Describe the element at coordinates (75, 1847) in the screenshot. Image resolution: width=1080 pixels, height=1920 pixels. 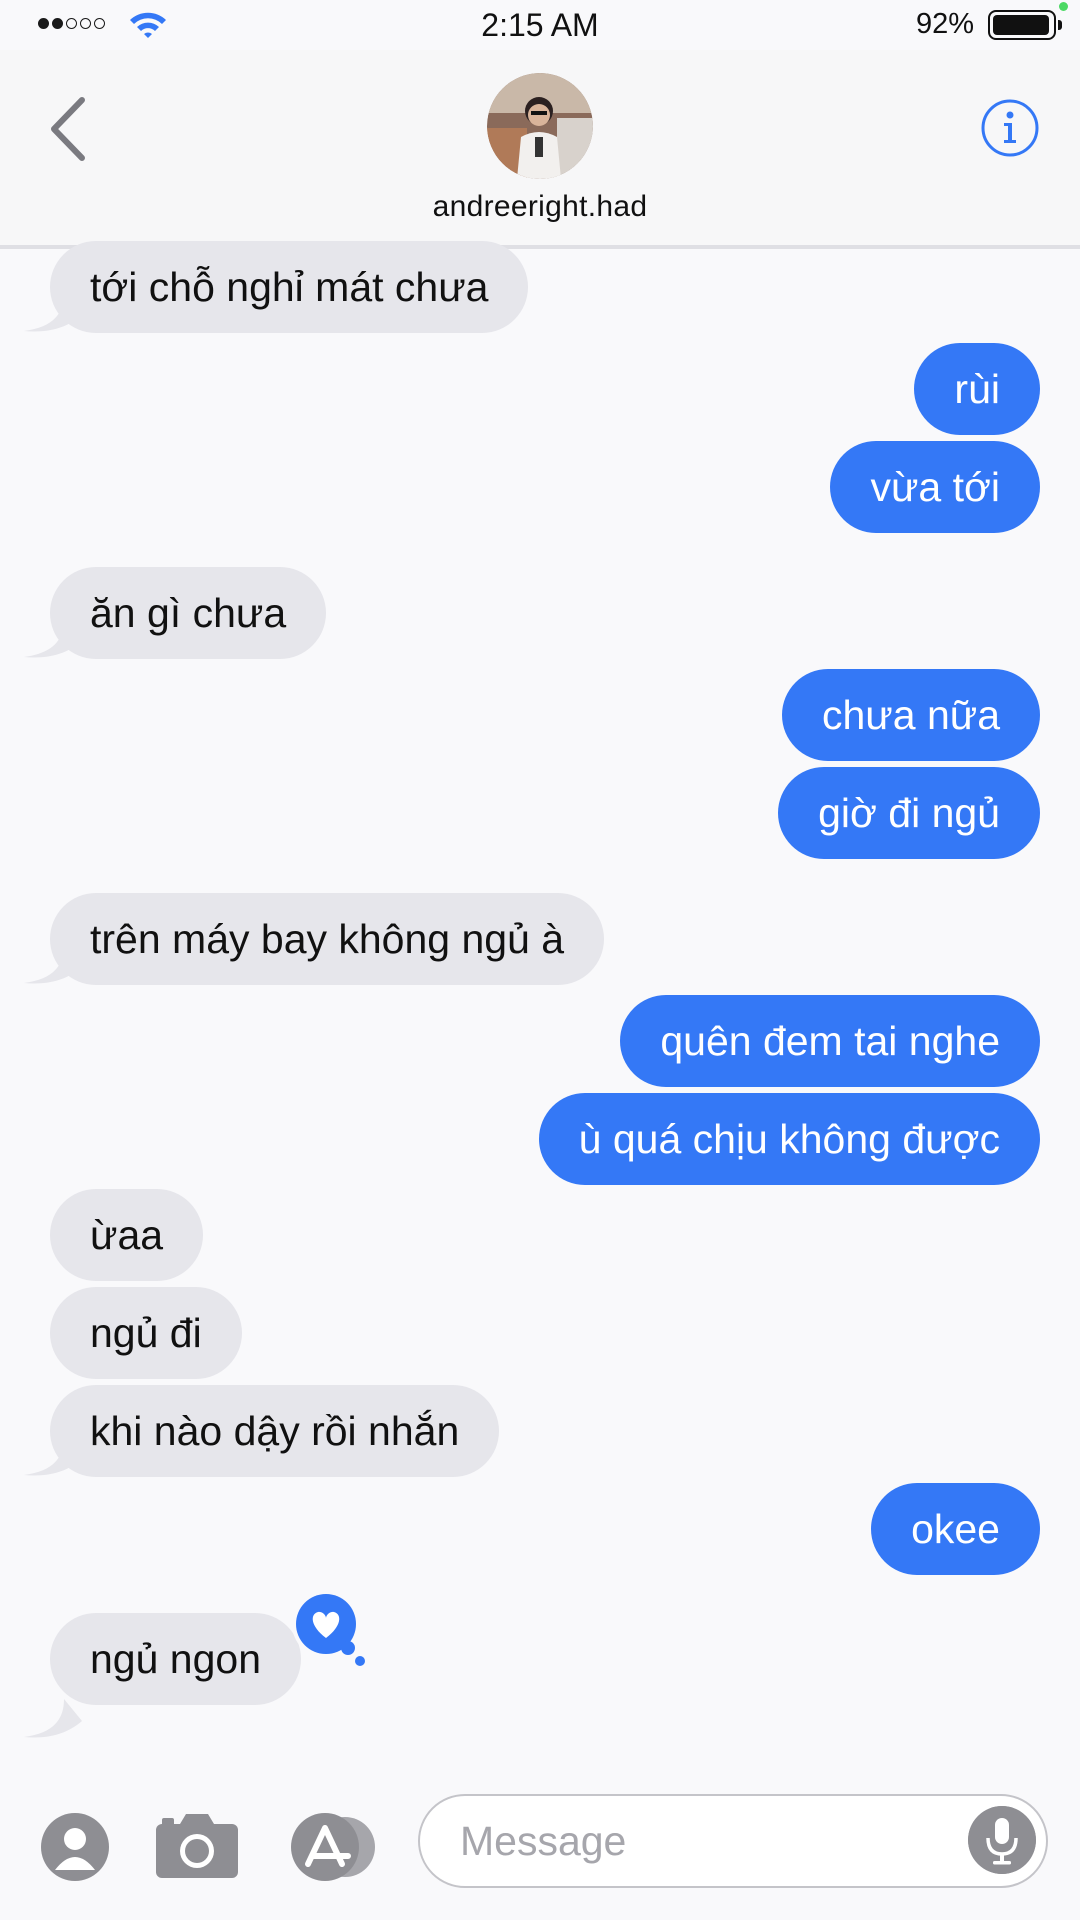
I see `contact-icon` at that location.